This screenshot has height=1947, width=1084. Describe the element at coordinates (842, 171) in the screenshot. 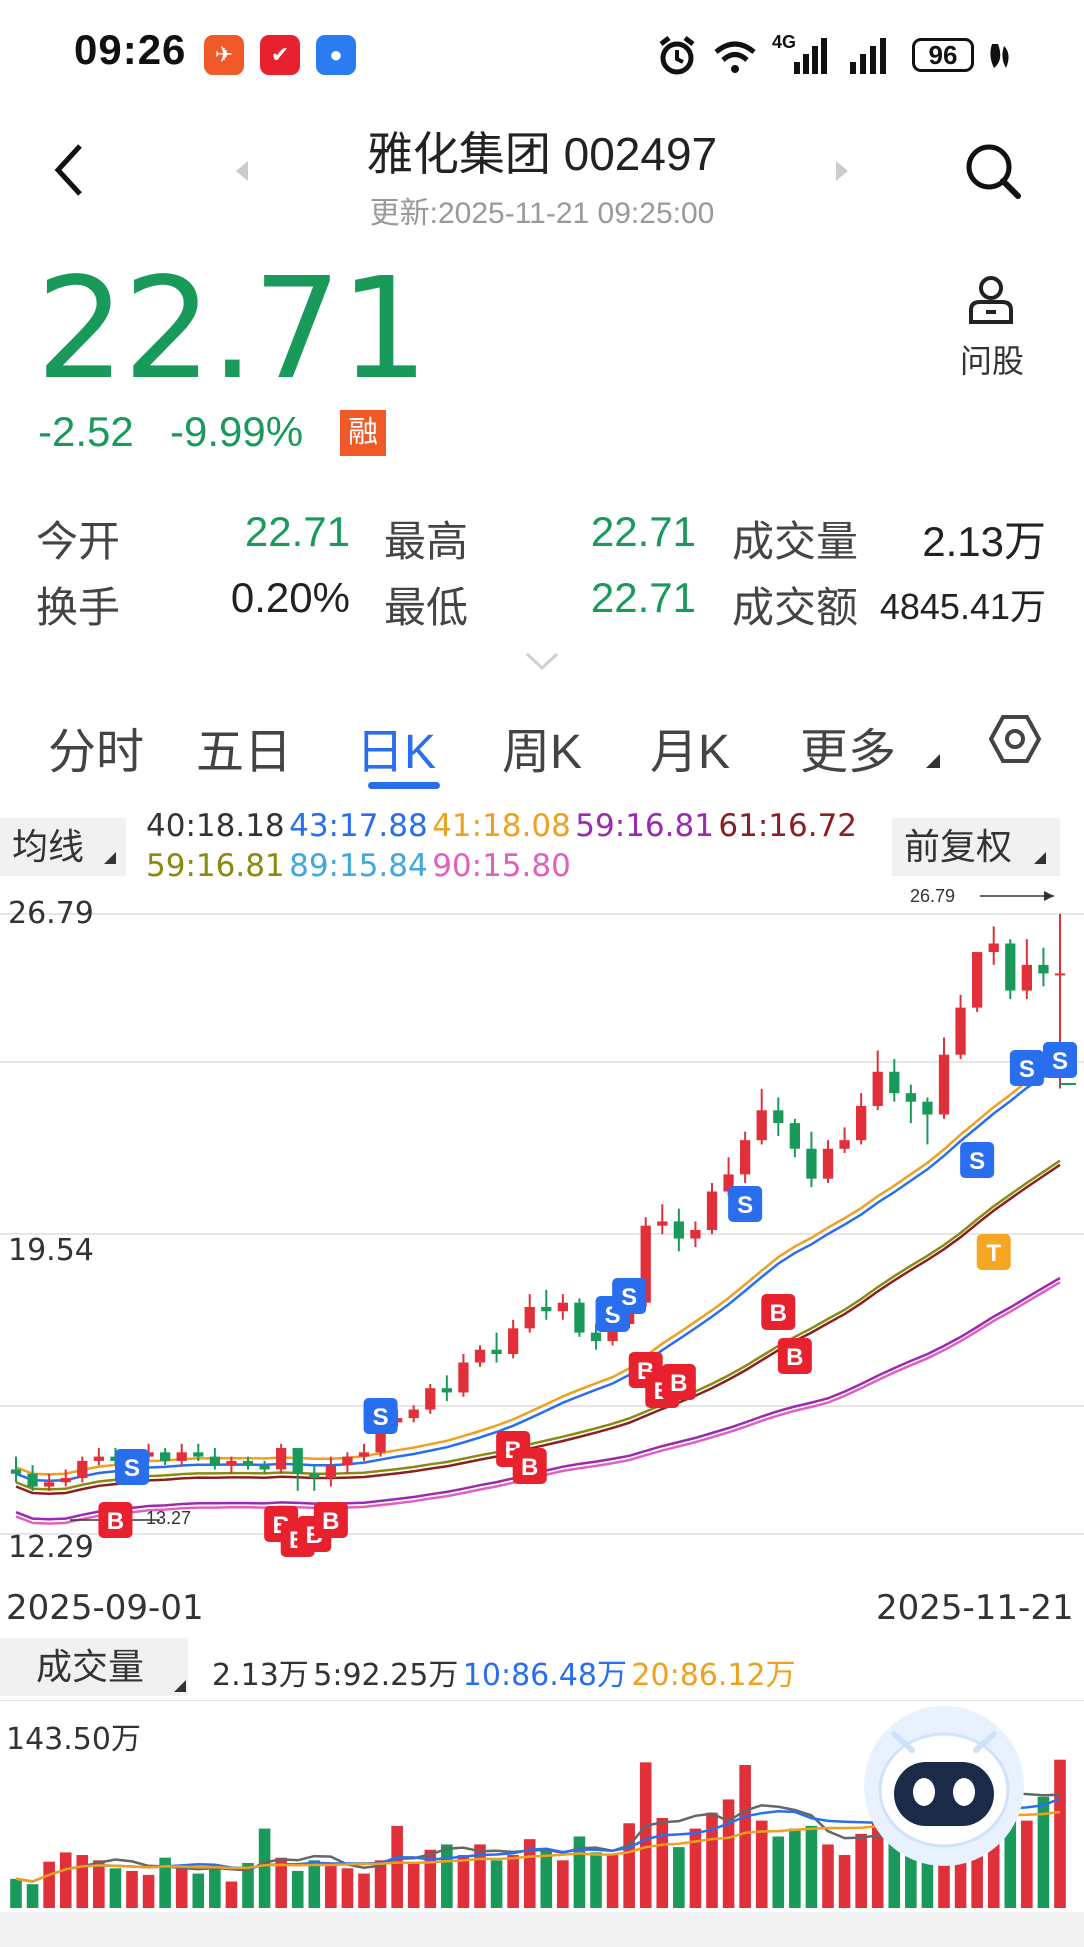

I see `next-stock-icon` at that location.